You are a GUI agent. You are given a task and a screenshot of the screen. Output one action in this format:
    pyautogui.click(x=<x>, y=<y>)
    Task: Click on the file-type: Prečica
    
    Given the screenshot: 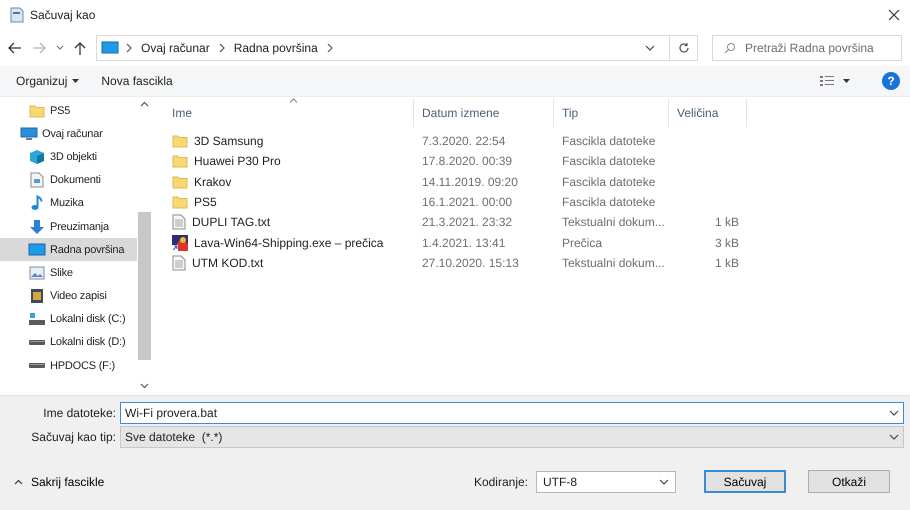 What is the action you would take?
    pyautogui.click(x=582, y=243)
    